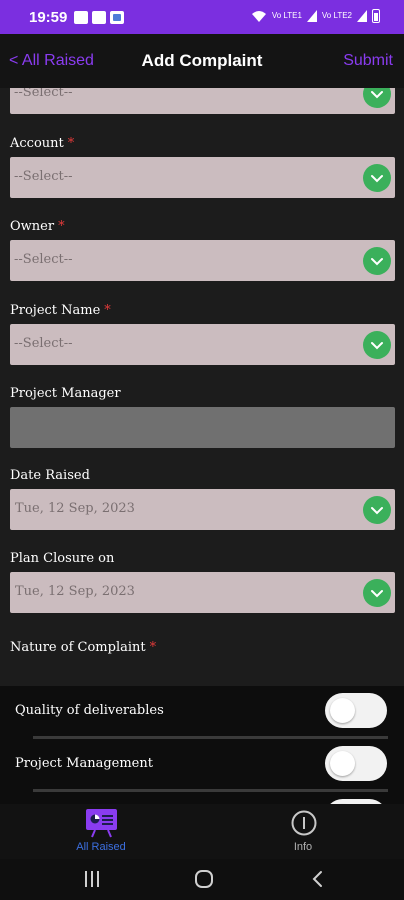  What do you see at coordinates (43, 176) in the screenshot?
I see `account-select-value: --Select--` at bounding box center [43, 176].